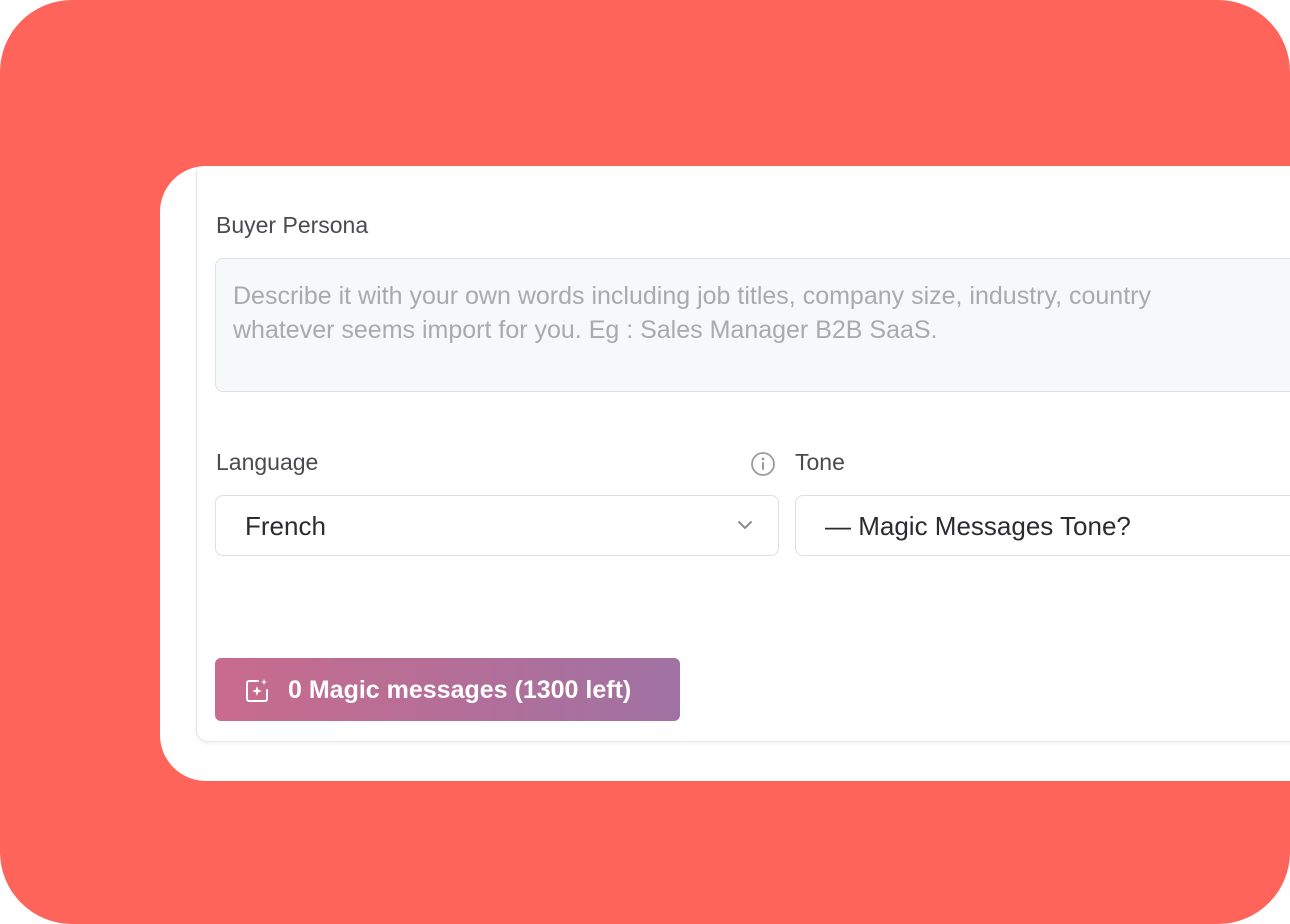 This screenshot has width=1290, height=924. Describe the element at coordinates (763, 464) in the screenshot. I see `info-icon` at that location.